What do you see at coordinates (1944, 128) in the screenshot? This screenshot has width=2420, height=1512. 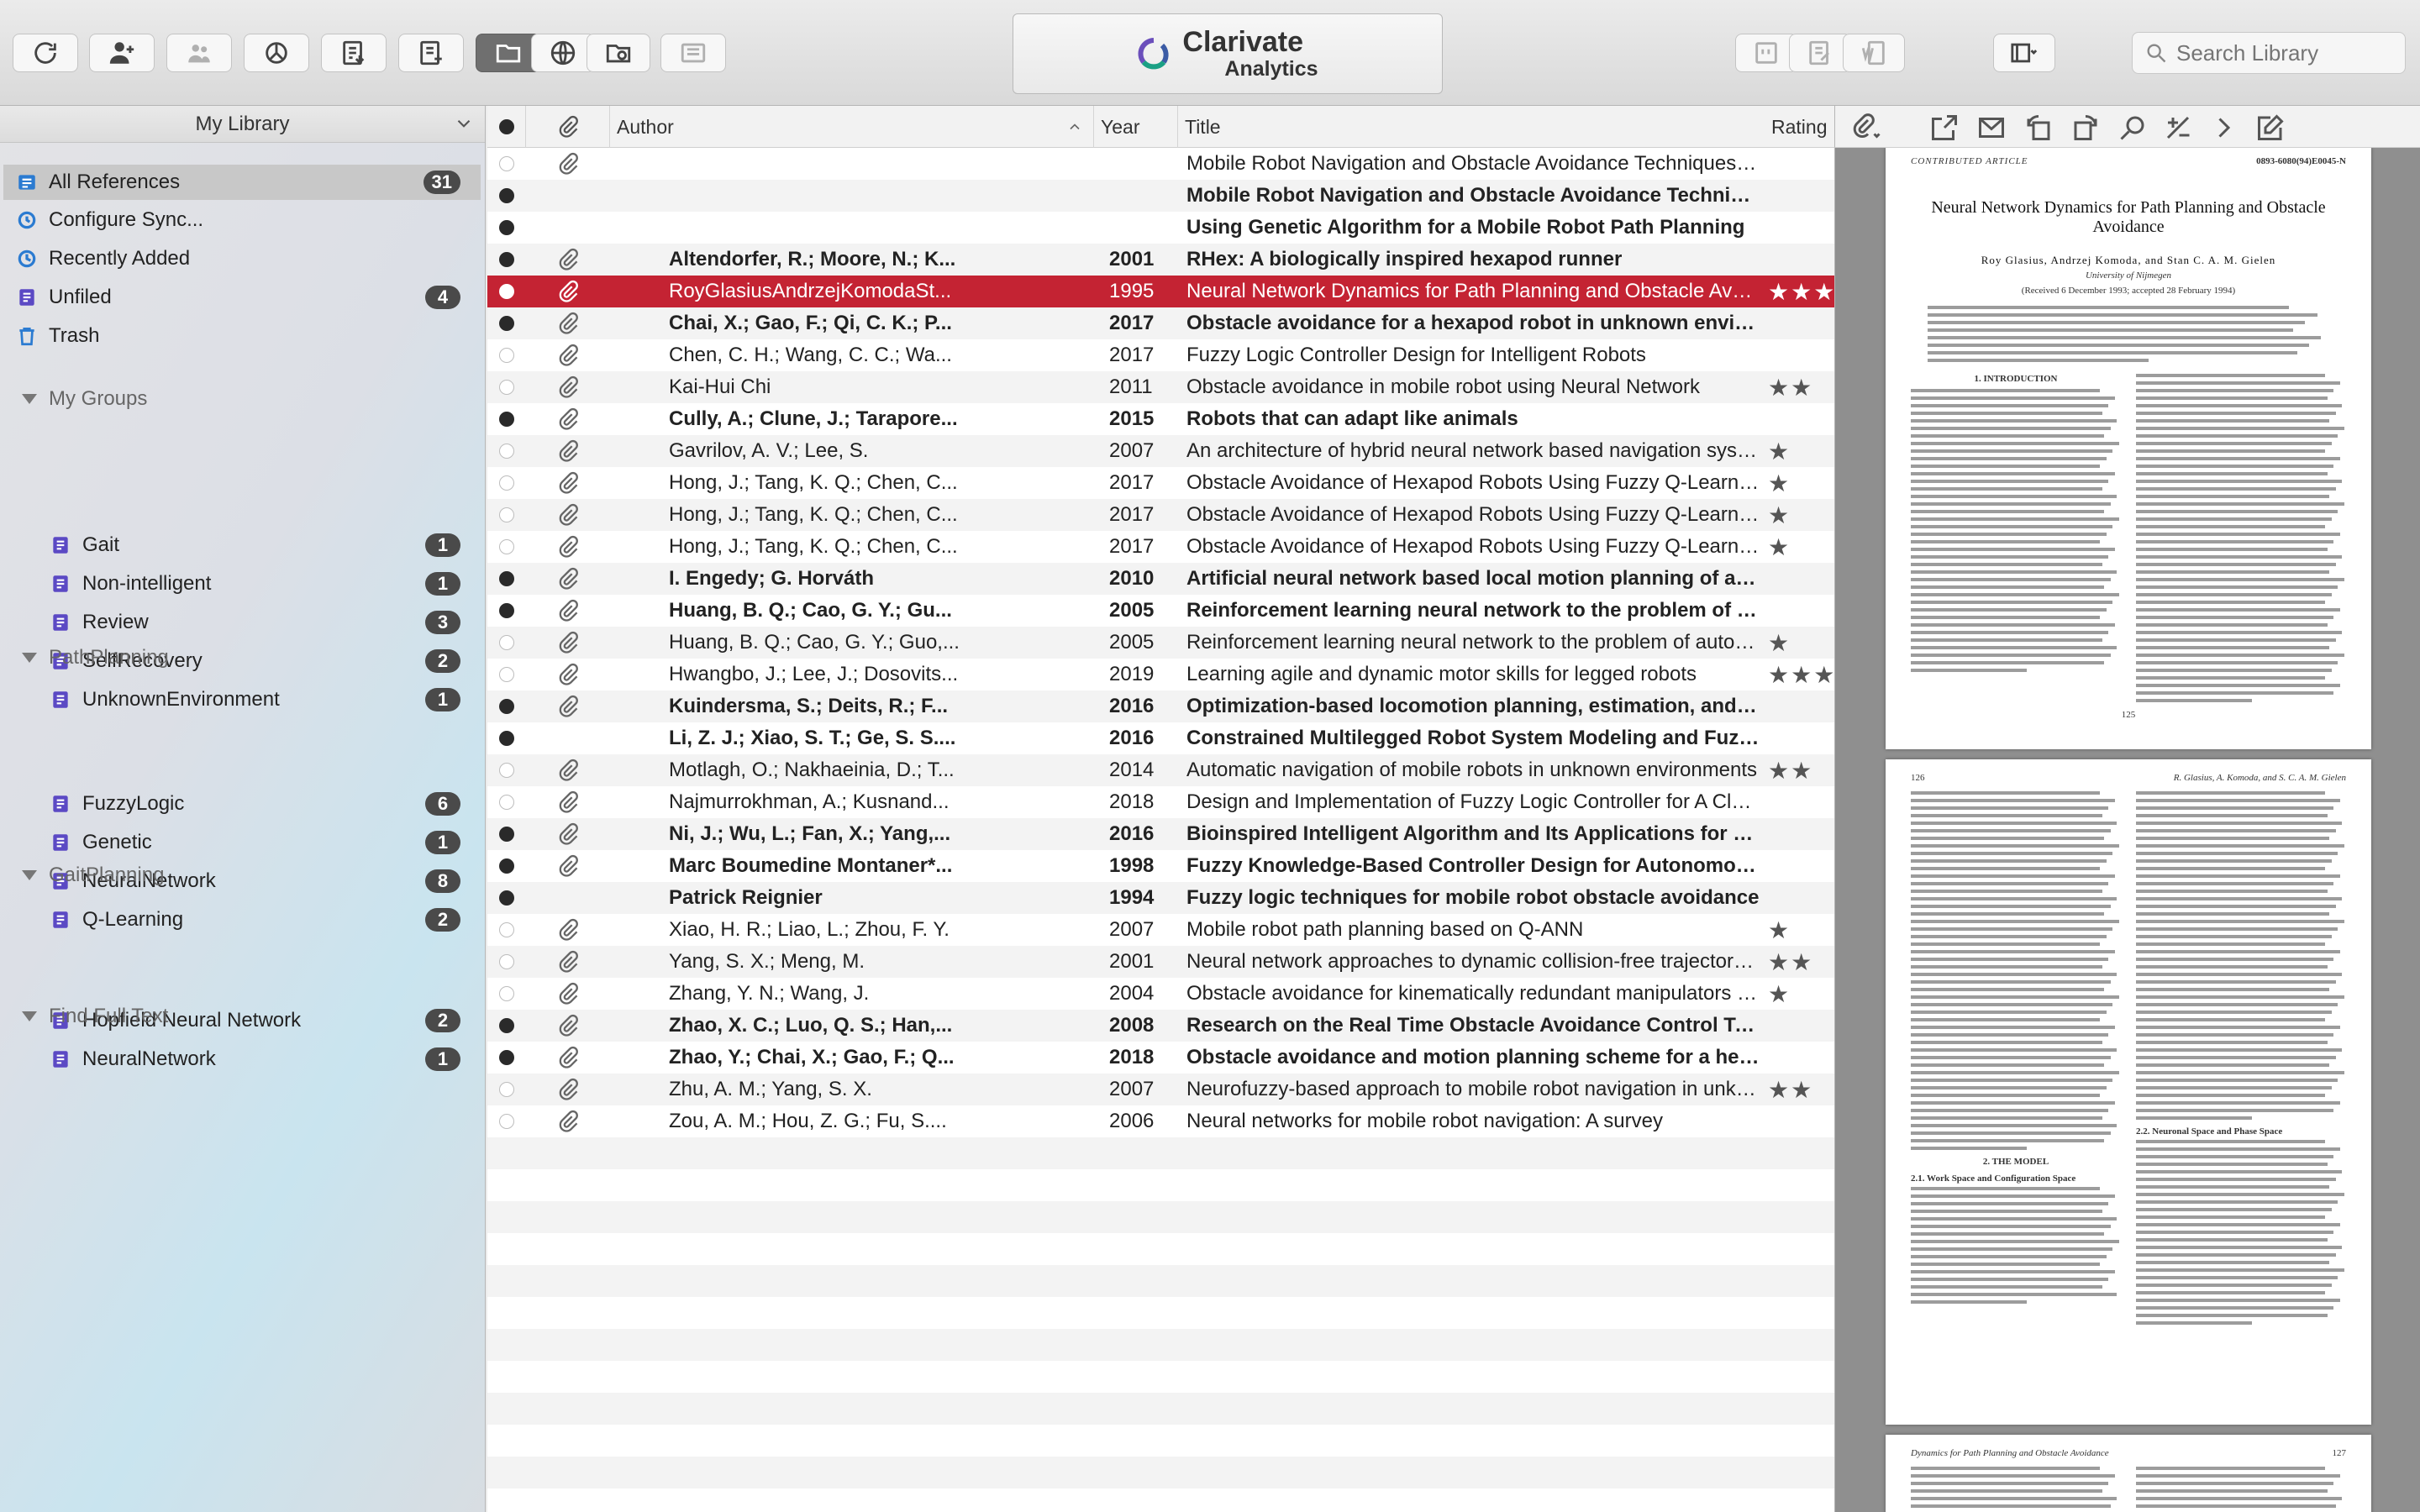 I see `open-external-icon` at bounding box center [1944, 128].